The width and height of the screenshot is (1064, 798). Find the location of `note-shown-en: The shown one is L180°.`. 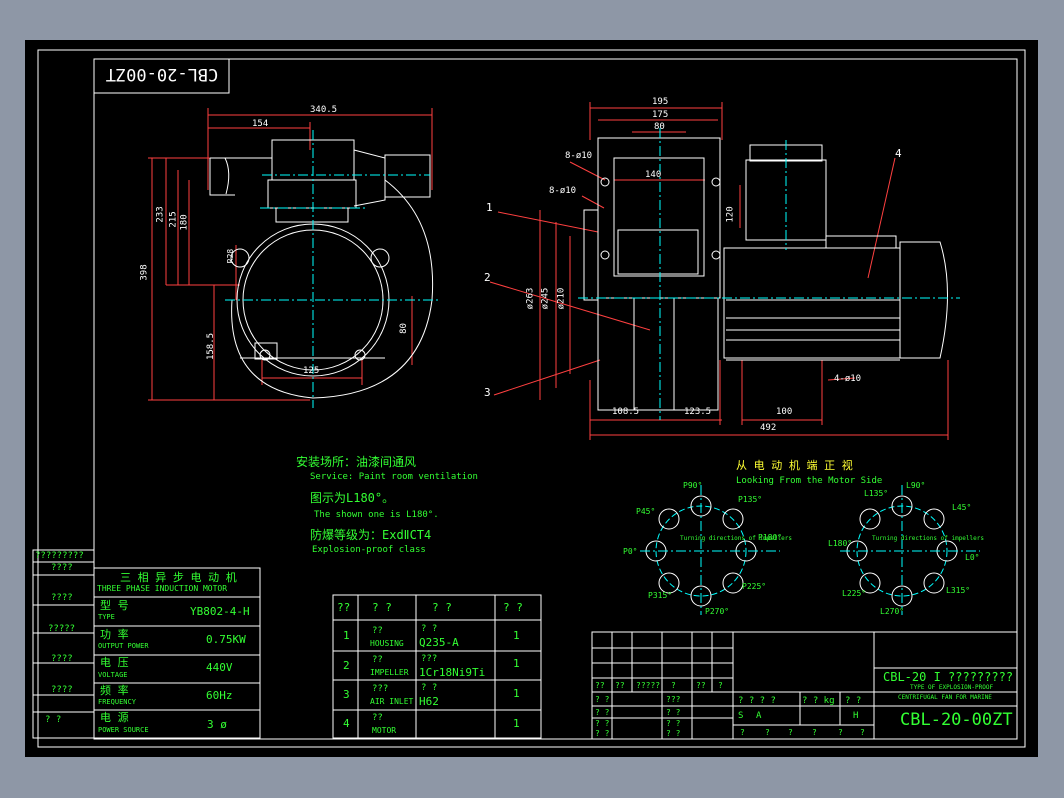

note-shown-en: The shown one is L180°. is located at coordinates (376, 515).